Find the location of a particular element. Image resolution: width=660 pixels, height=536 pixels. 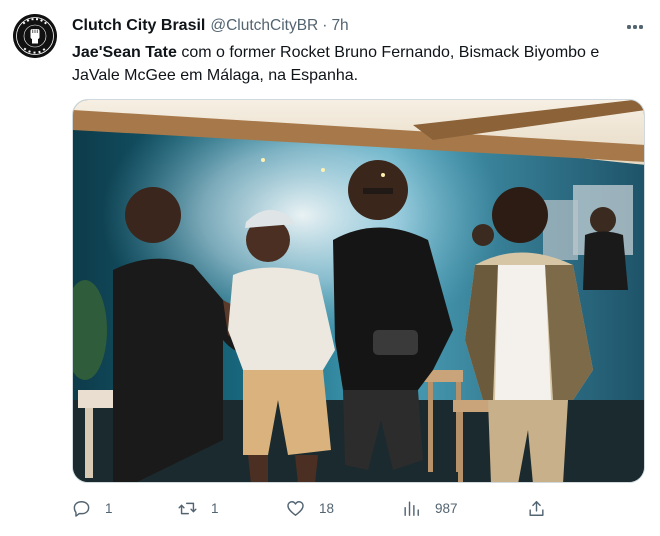

user-handle: @ClutchCityBR is located at coordinates (264, 26).